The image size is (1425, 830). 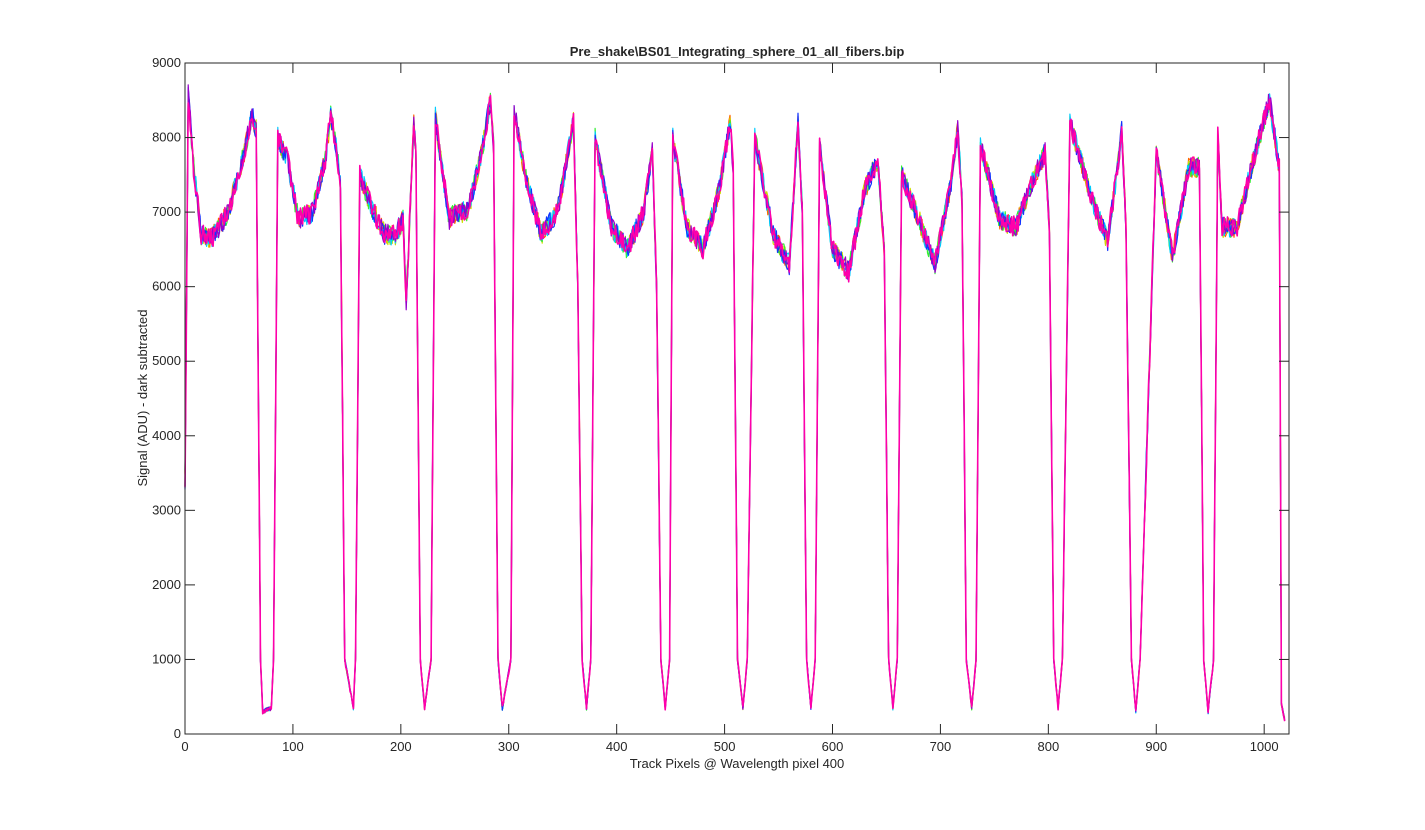 I want to click on y-tick-label: 2000, so click(x=166, y=584).